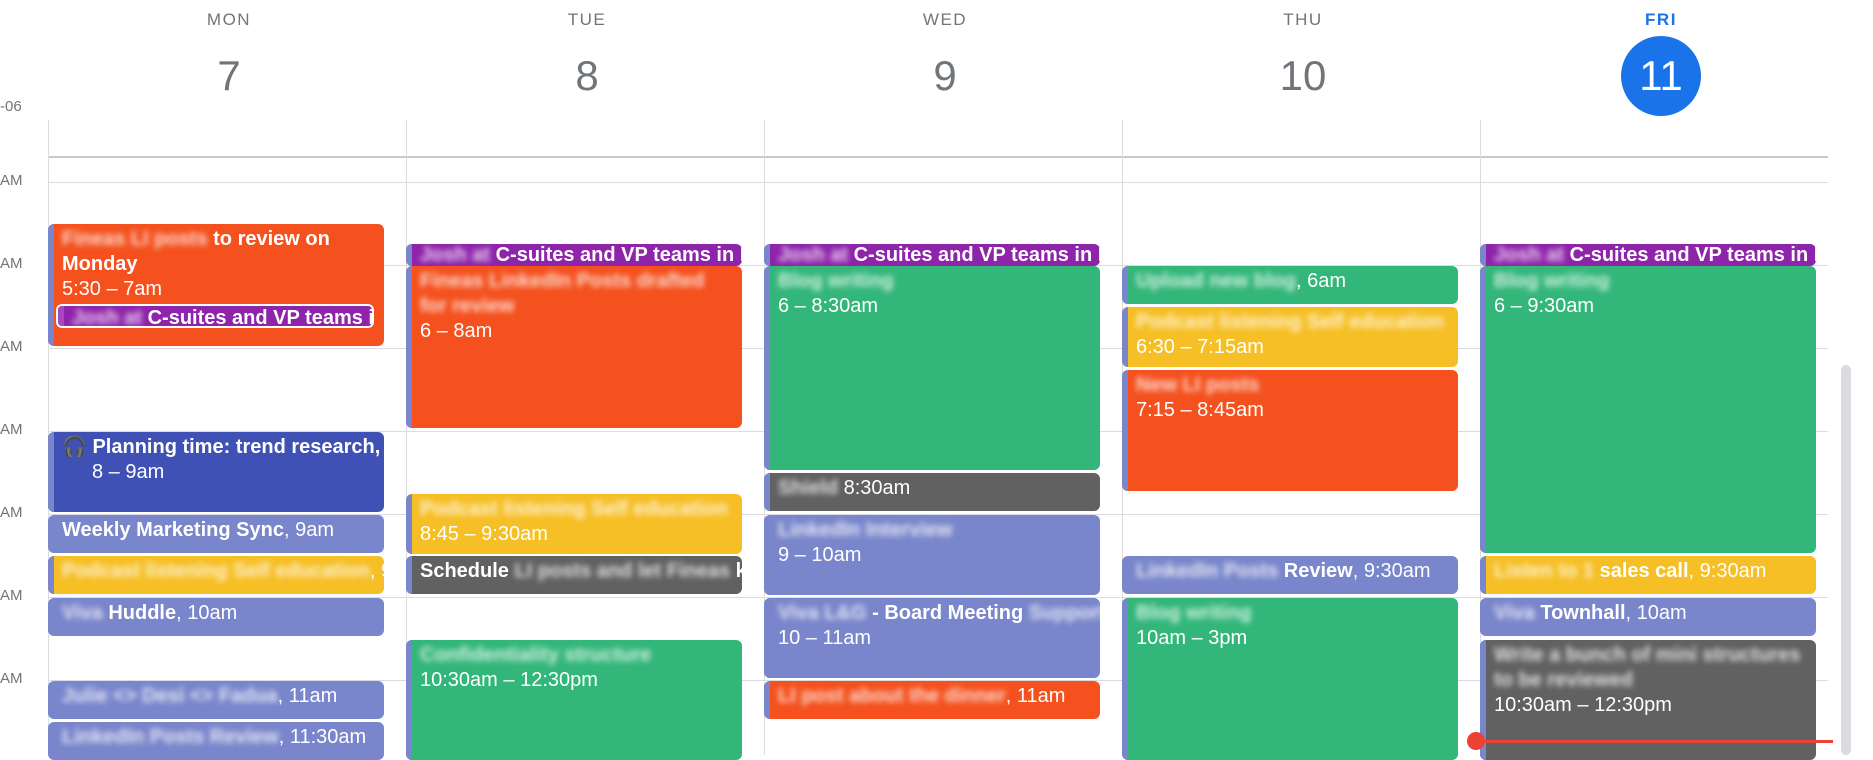 Image resolution: width=1873 pixels, height=760 pixels. Describe the element at coordinates (932, 492) in the screenshot. I see `event-block: Shield 8:30am` at that location.